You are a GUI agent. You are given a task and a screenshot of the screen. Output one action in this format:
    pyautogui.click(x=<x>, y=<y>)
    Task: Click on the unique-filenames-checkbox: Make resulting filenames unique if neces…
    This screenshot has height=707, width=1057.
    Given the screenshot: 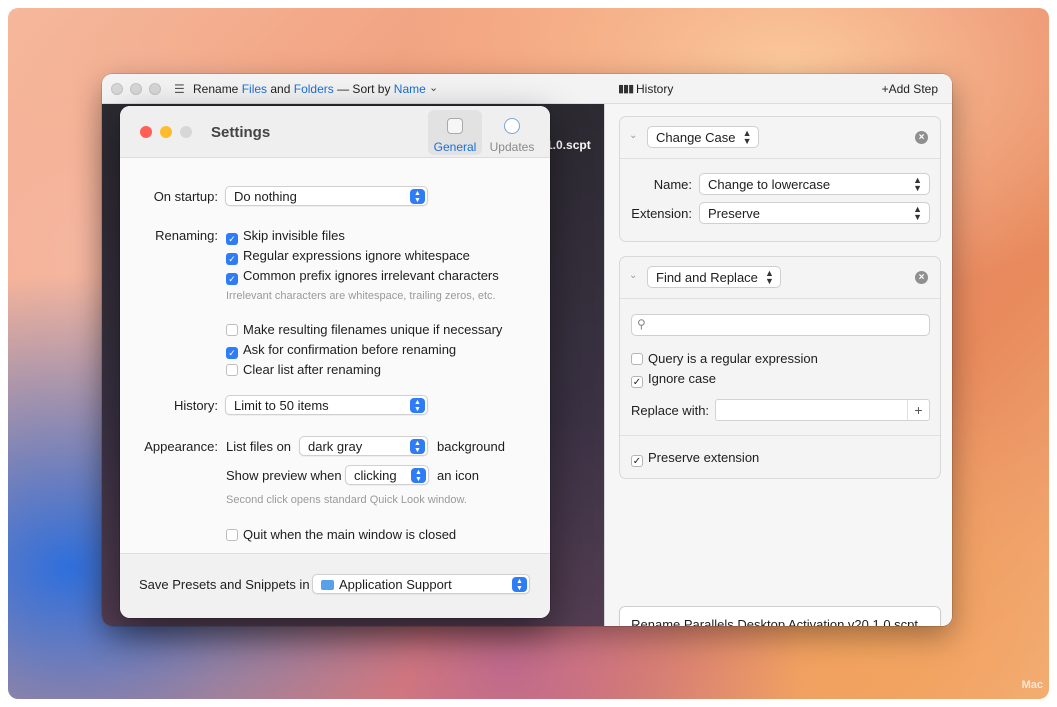 What is the action you would take?
    pyautogui.click(x=364, y=329)
    